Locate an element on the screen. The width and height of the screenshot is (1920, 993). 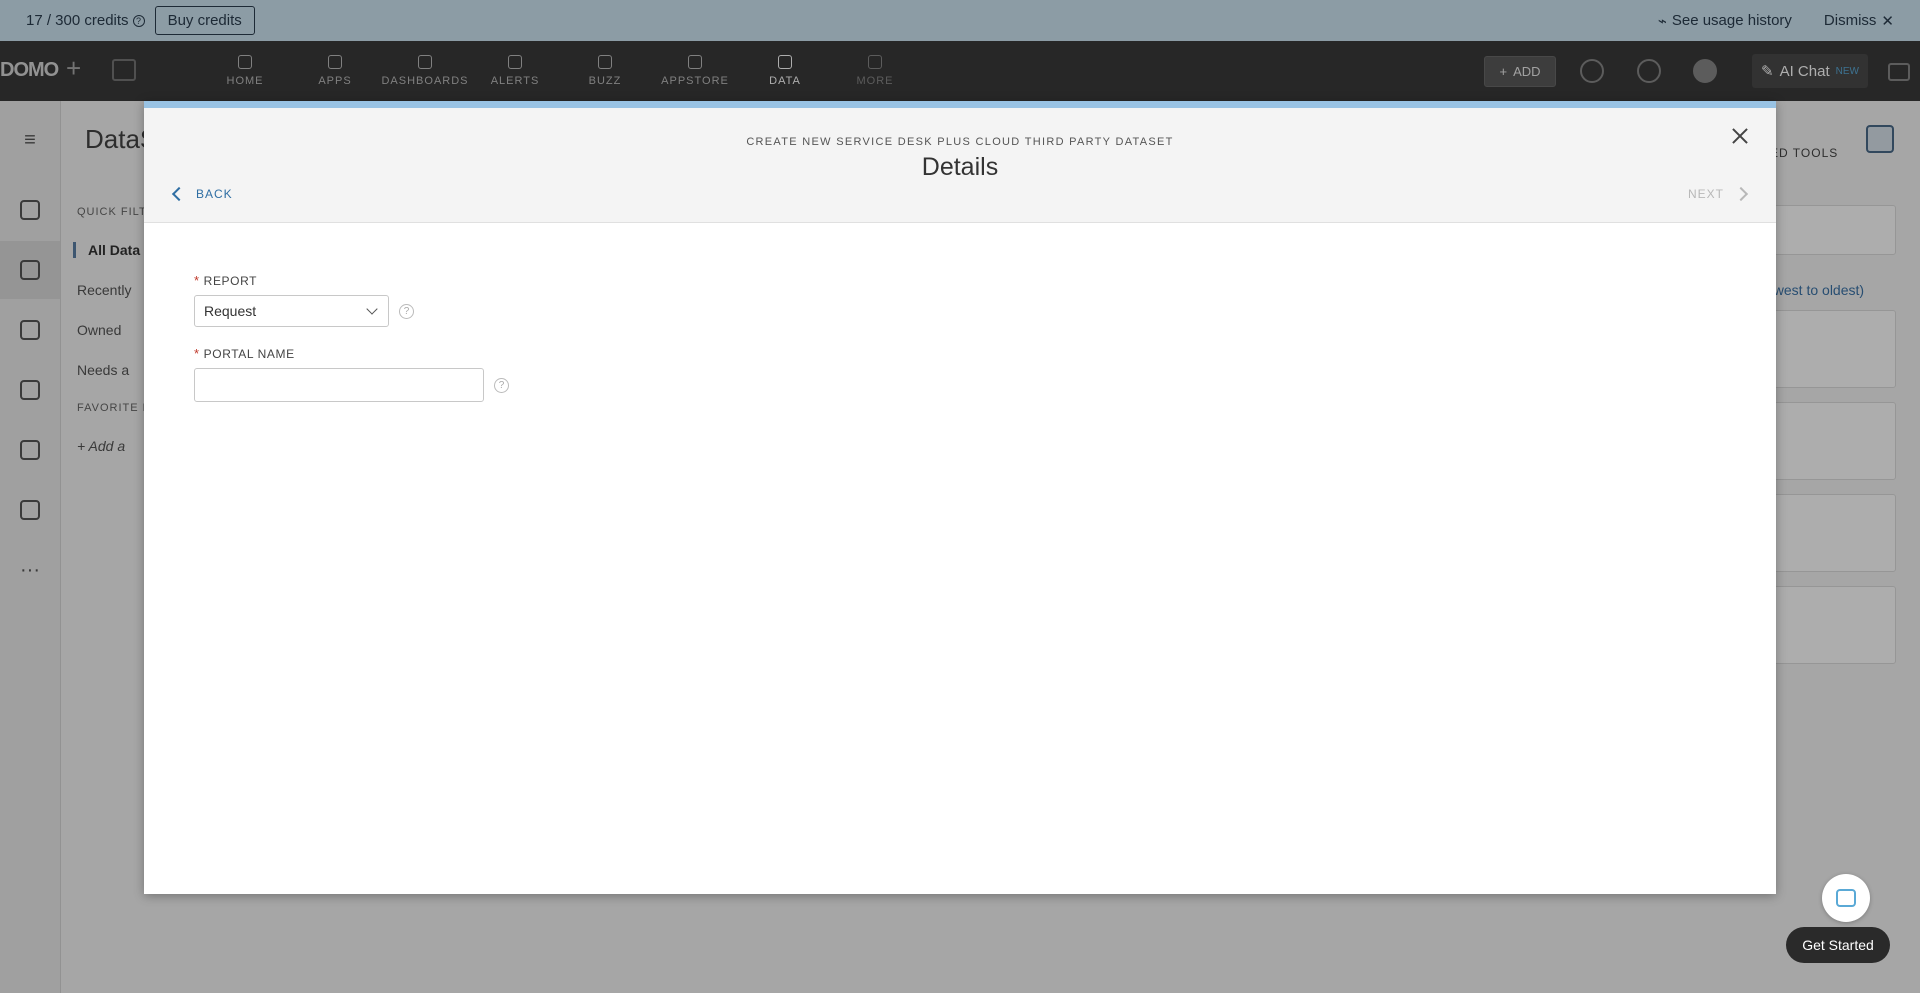
portal-name-label: * PORTAL NAME is located at coordinates (351, 353).